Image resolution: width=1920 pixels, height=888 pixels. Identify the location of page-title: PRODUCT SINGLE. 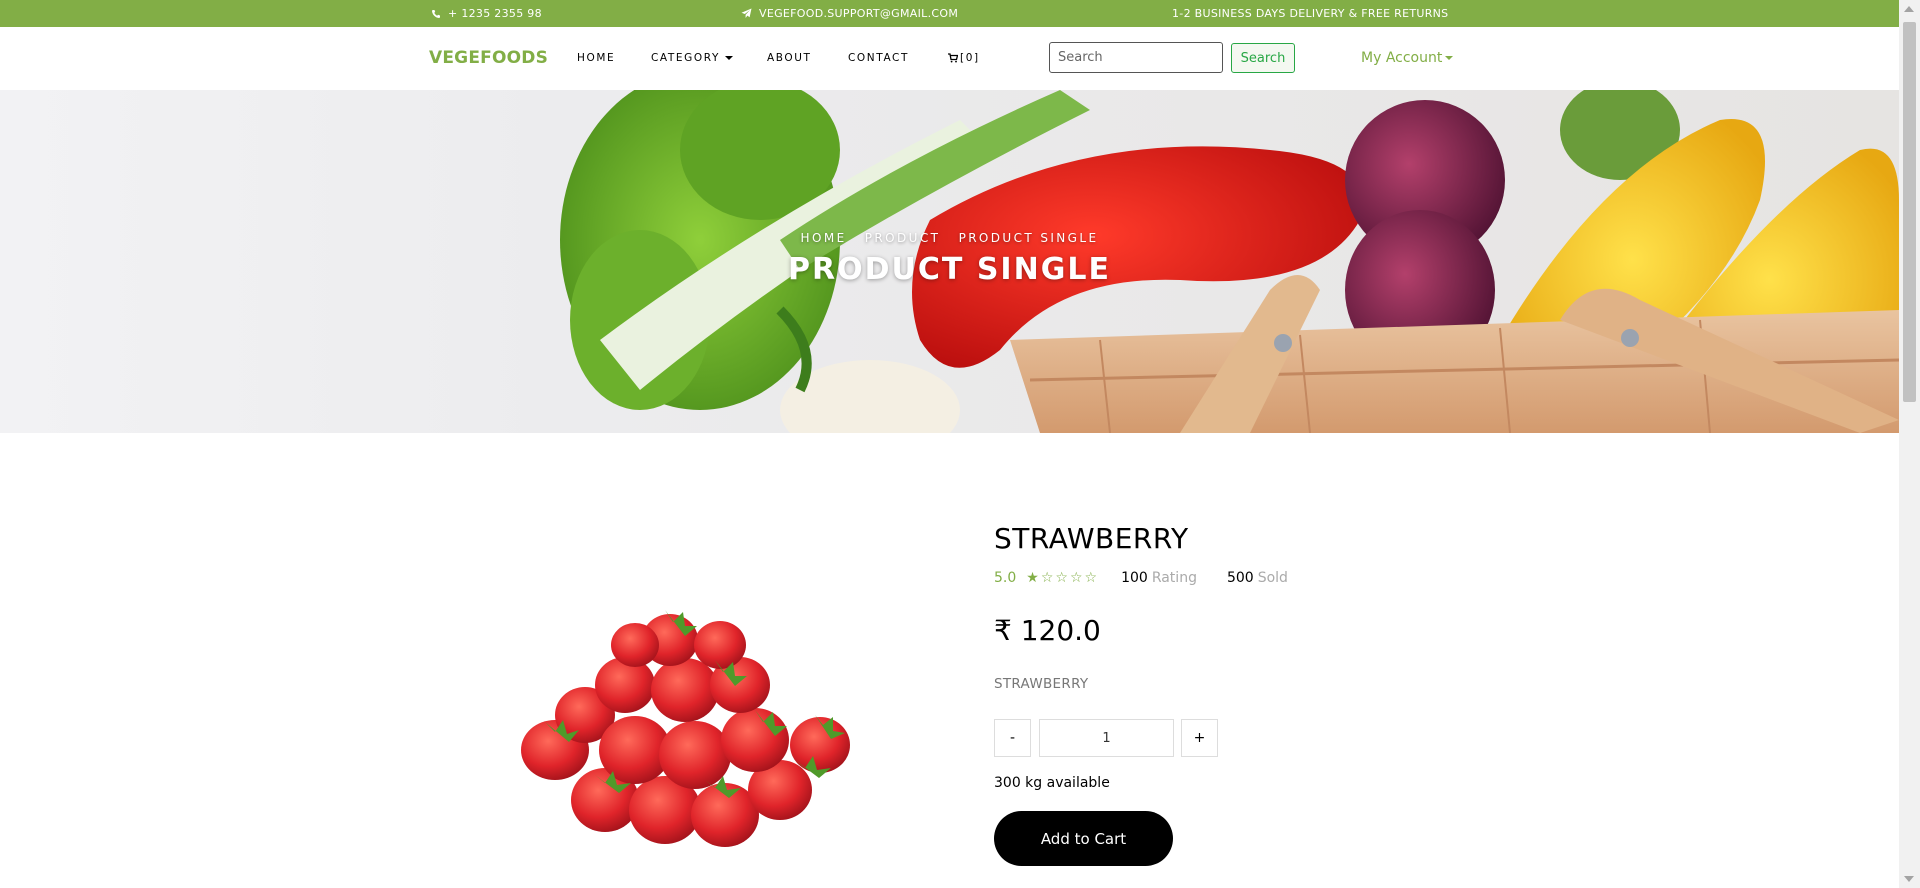
(949, 269).